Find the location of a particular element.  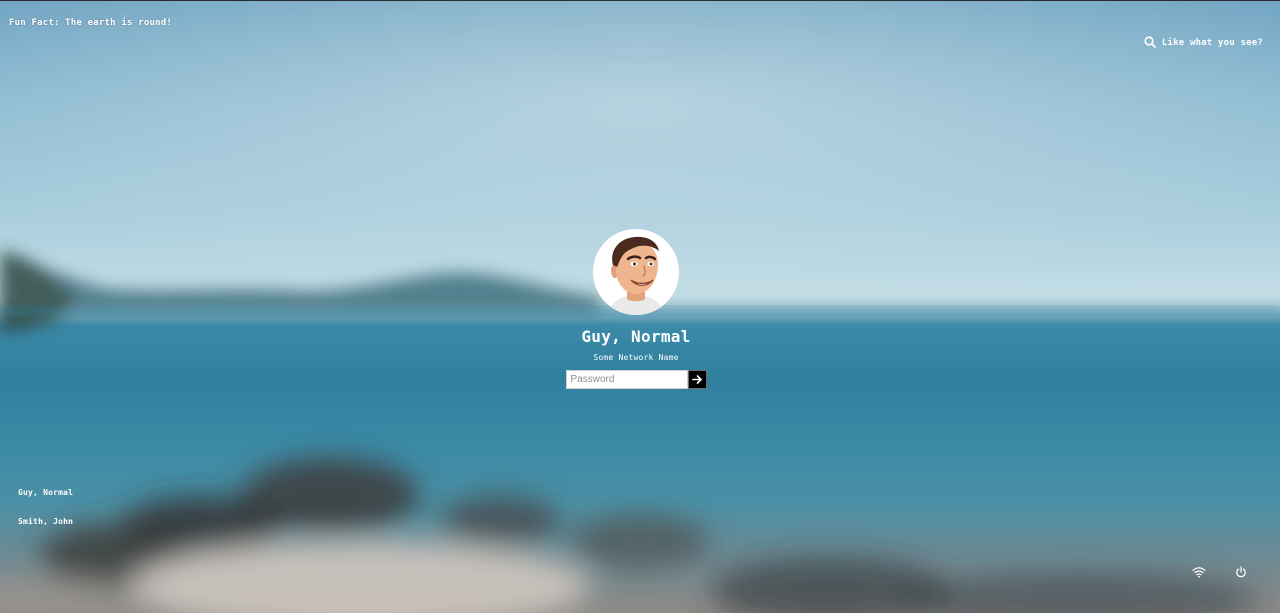

network-name: Some Network Name is located at coordinates (636, 357).